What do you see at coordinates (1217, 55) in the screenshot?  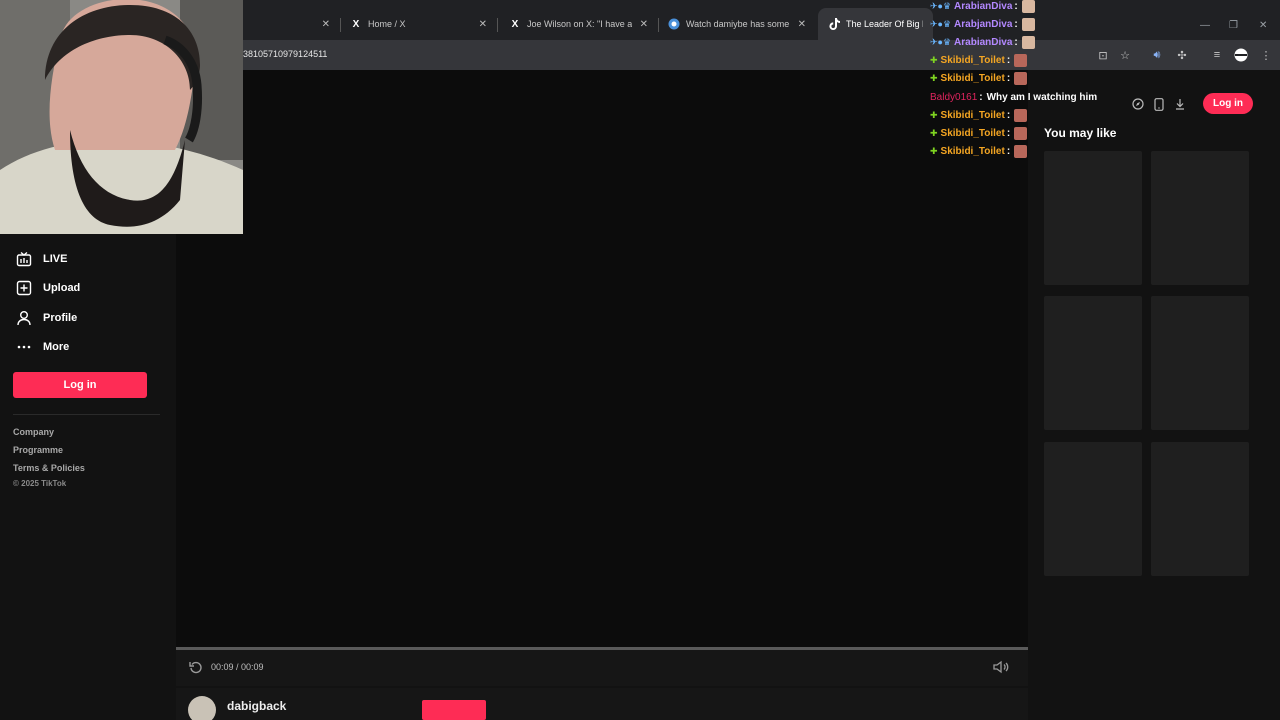 I see `reading-list-icon: ≡` at bounding box center [1217, 55].